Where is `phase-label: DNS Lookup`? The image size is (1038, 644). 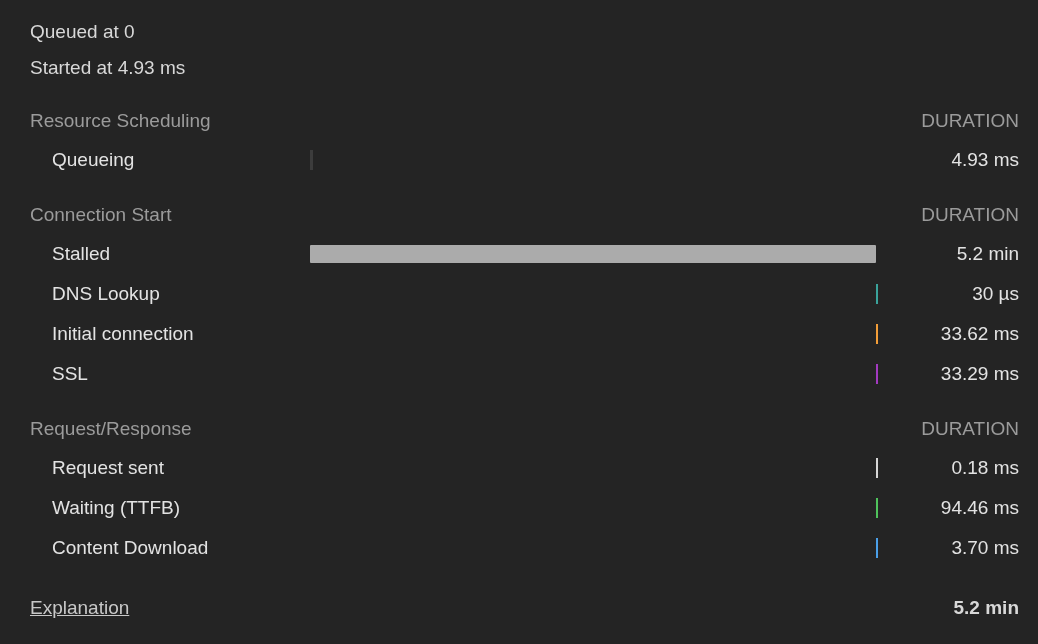 phase-label: DNS Lookup is located at coordinates (106, 294).